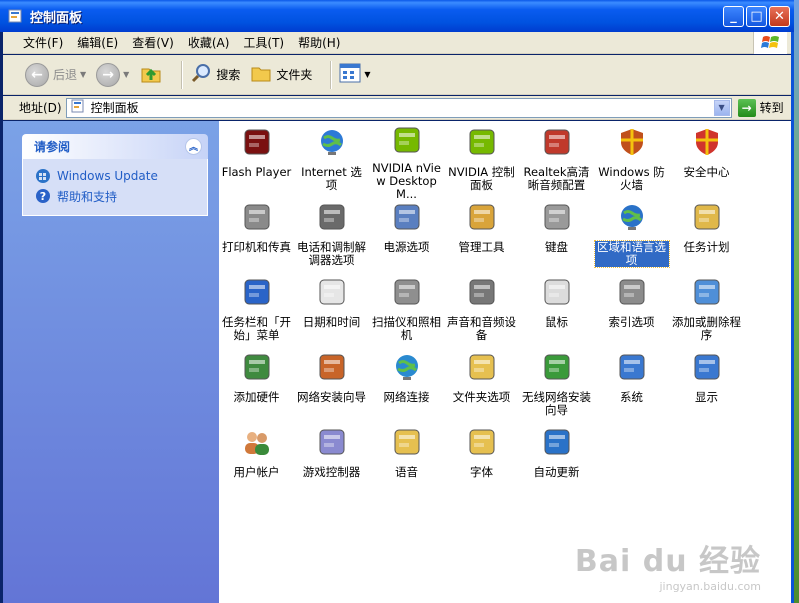 The width and height of the screenshot is (799, 603). I want to click on menu-favorites: 收藏(A), so click(209, 42).